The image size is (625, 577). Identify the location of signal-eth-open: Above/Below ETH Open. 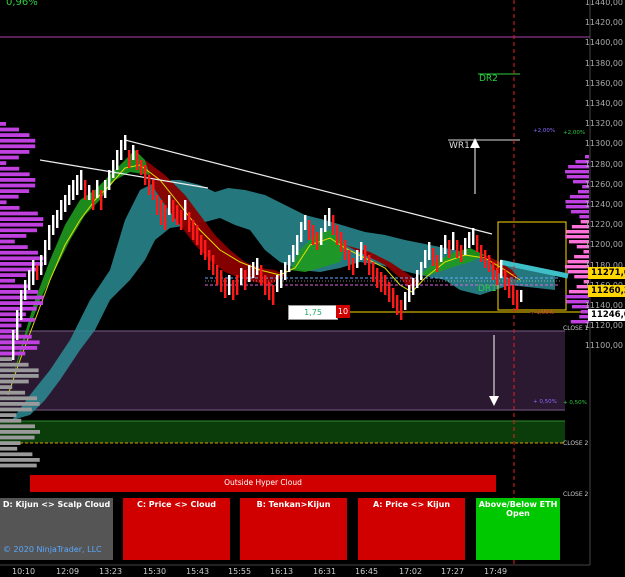
(518, 529).